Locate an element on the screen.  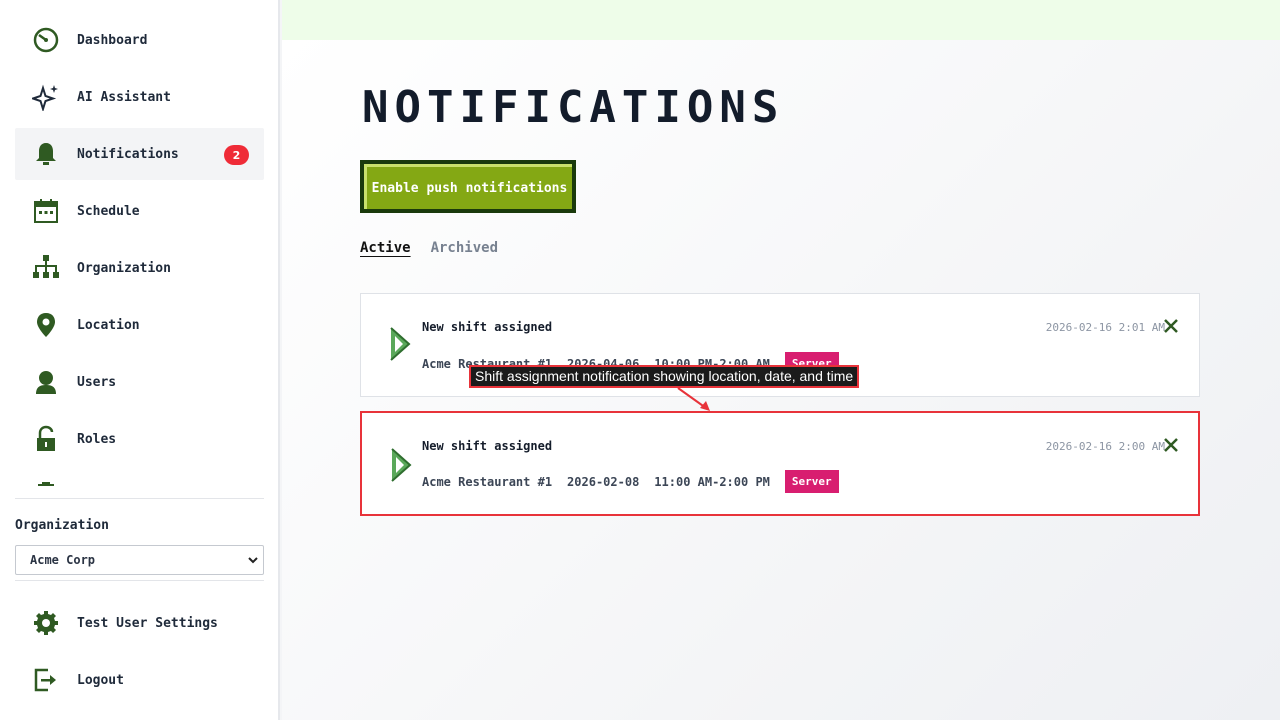
user-icon is located at coordinates (46, 382).